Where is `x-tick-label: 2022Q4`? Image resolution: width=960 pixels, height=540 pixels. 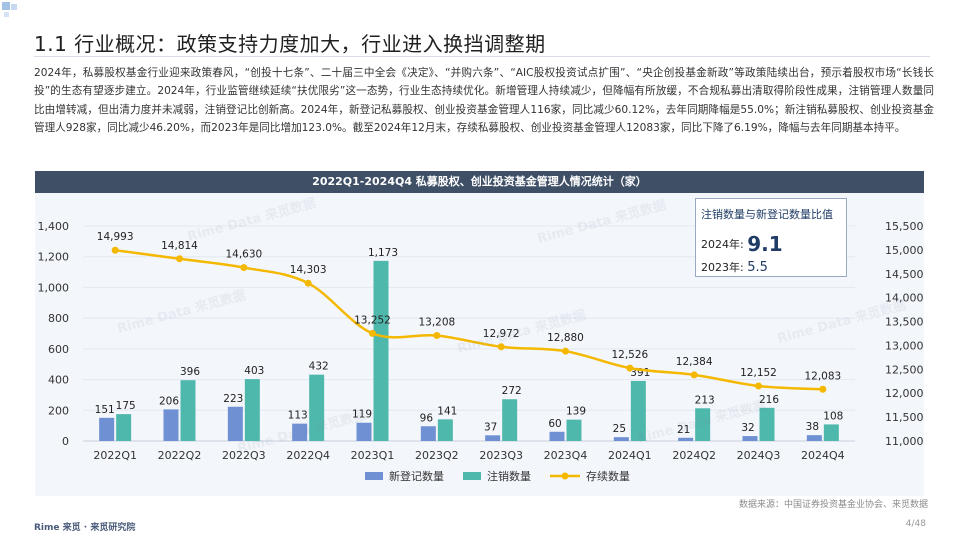 x-tick-label: 2022Q4 is located at coordinates (308, 455).